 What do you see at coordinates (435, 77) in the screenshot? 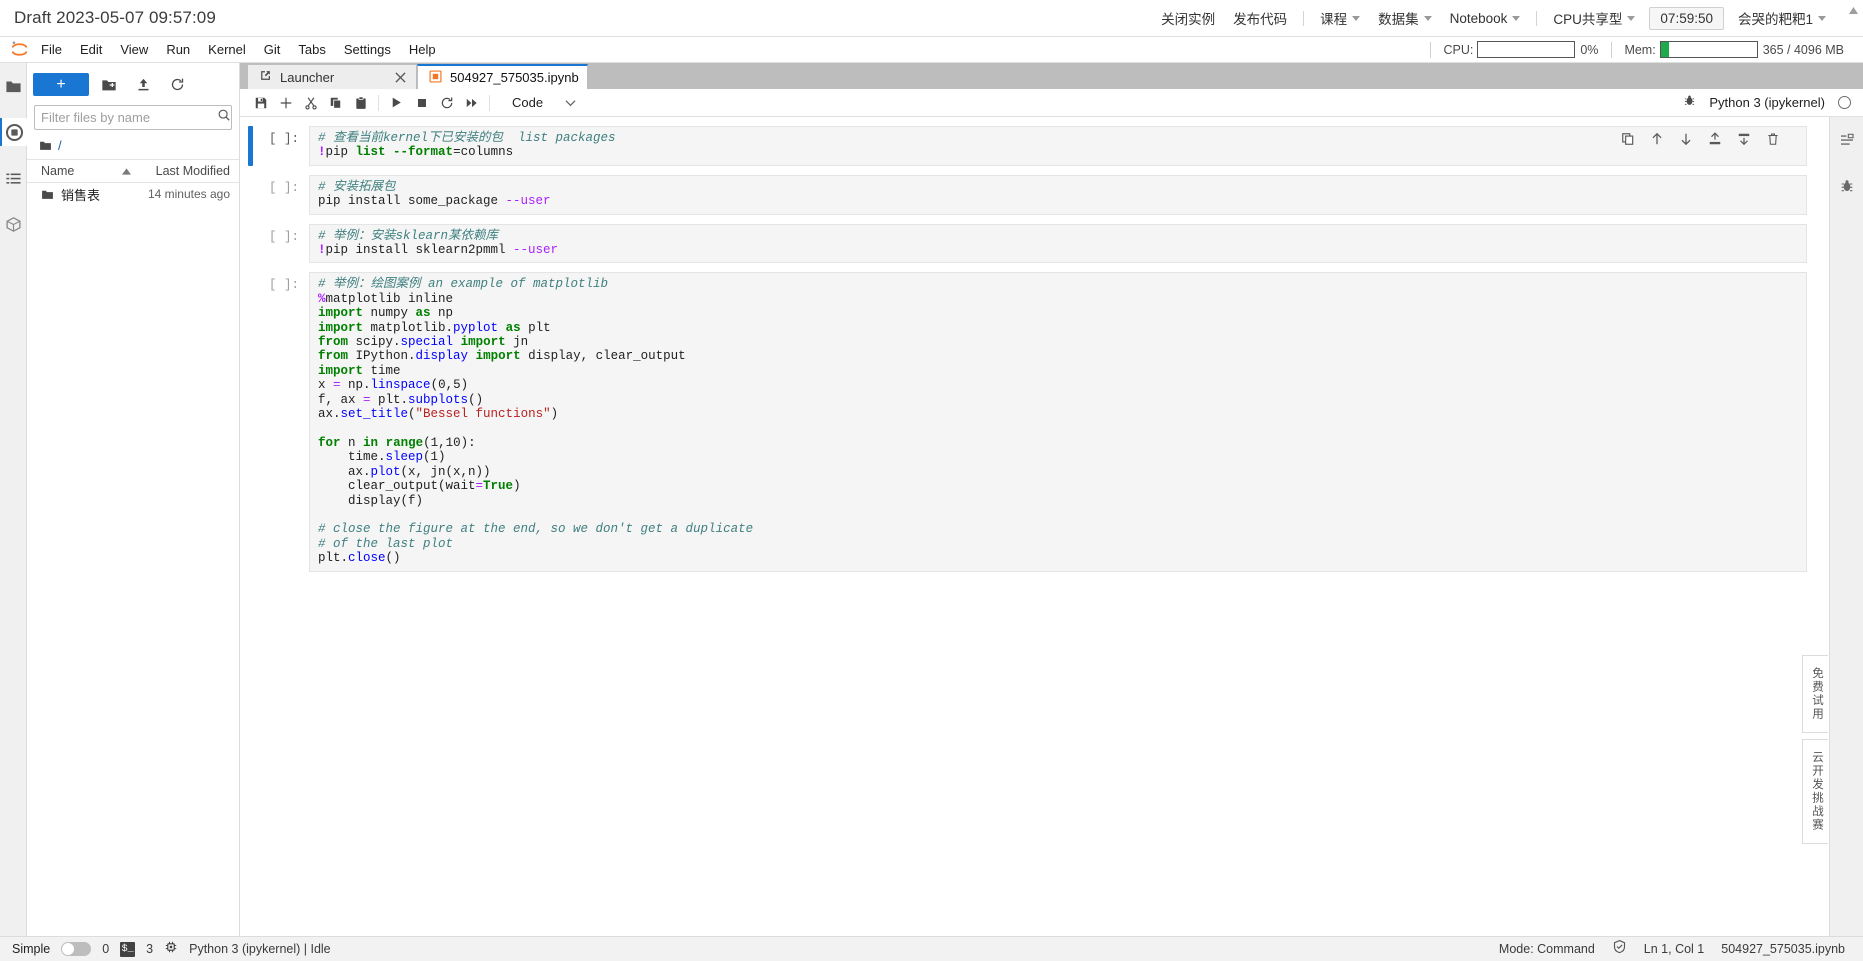
I see `notebook-icon` at bounding box center [435, 77].